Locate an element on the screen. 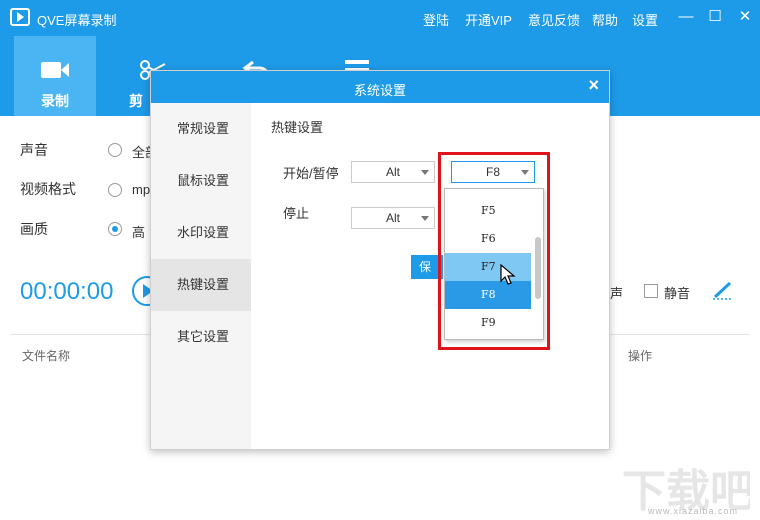  start-key-select: F8 is located at coordinates (493, 172).